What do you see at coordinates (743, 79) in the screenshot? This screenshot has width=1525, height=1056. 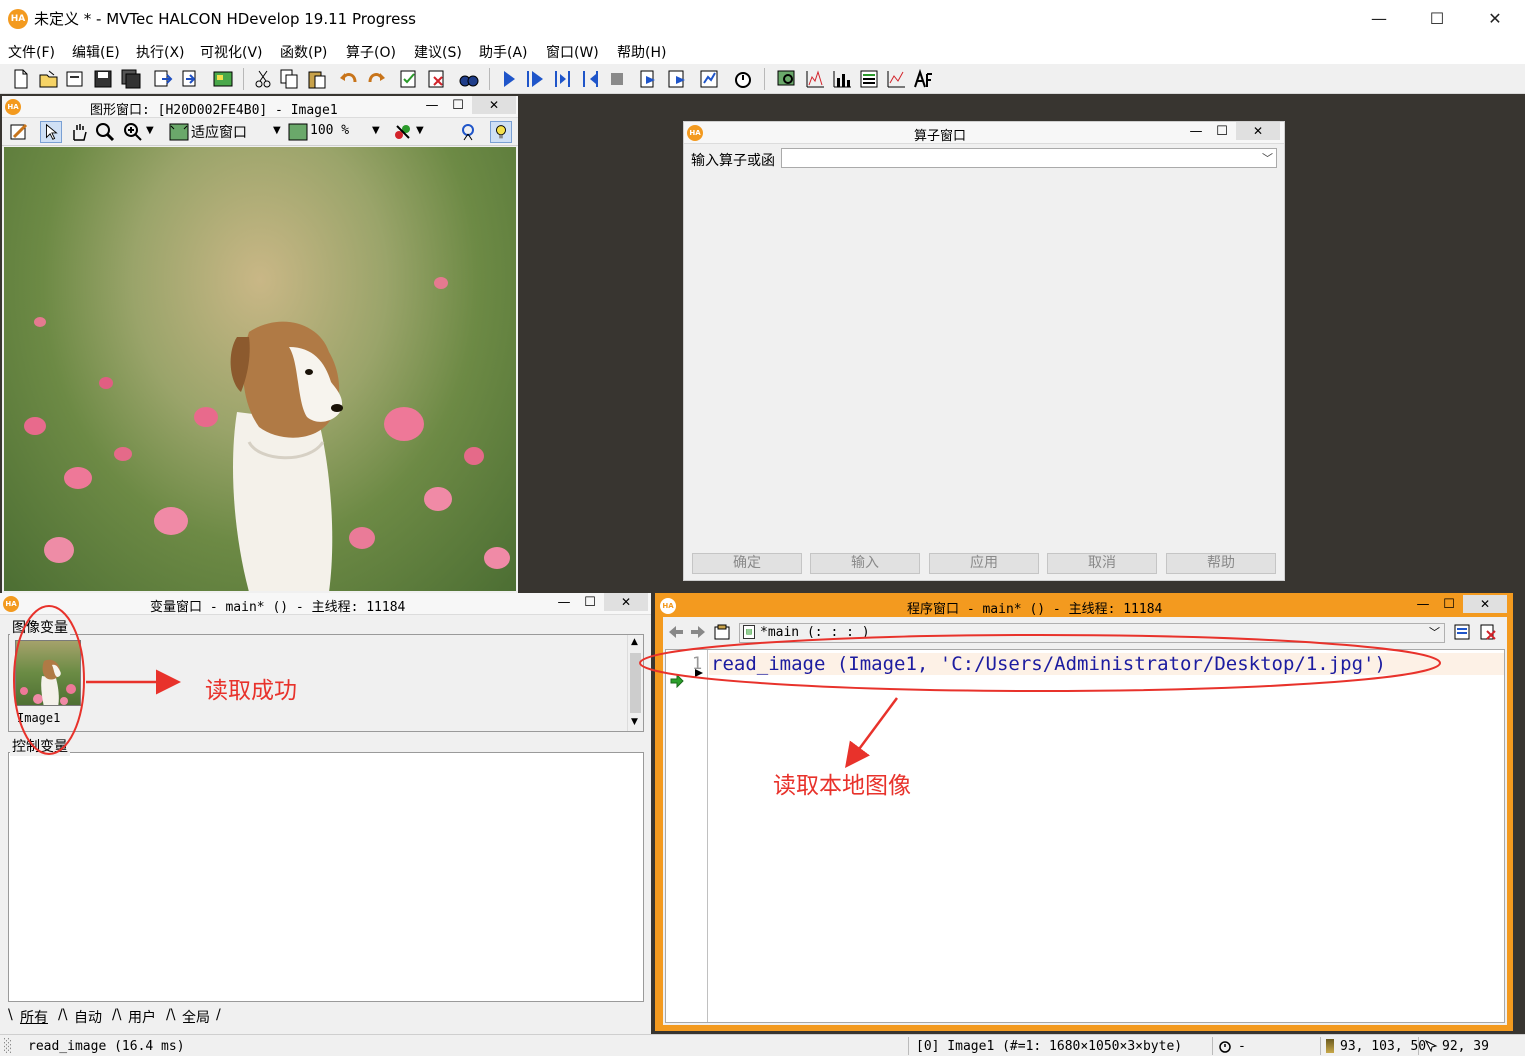 I see `timer-icon` at bounding box center [743, 79].